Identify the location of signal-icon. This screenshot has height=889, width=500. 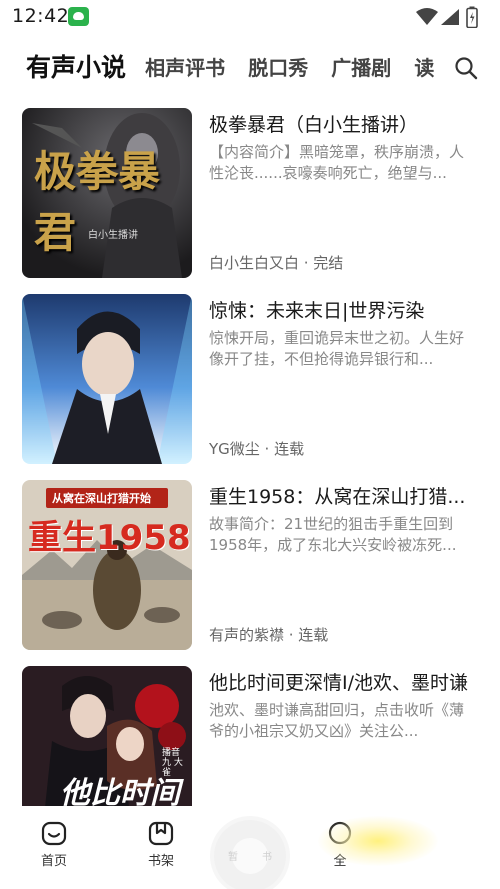
(450, 17).